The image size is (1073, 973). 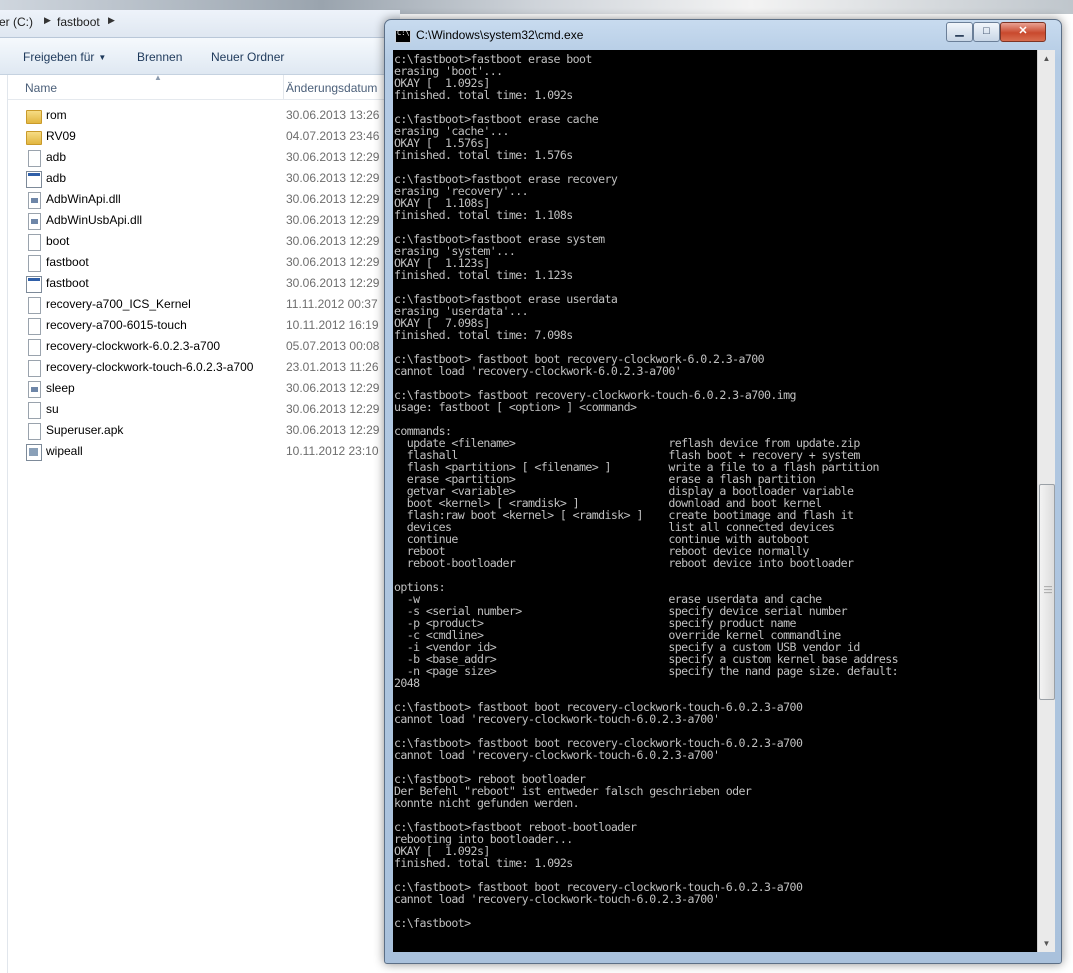 I want to click on file-date: 10.11.2012 23:10, so click(x=332, y=451).